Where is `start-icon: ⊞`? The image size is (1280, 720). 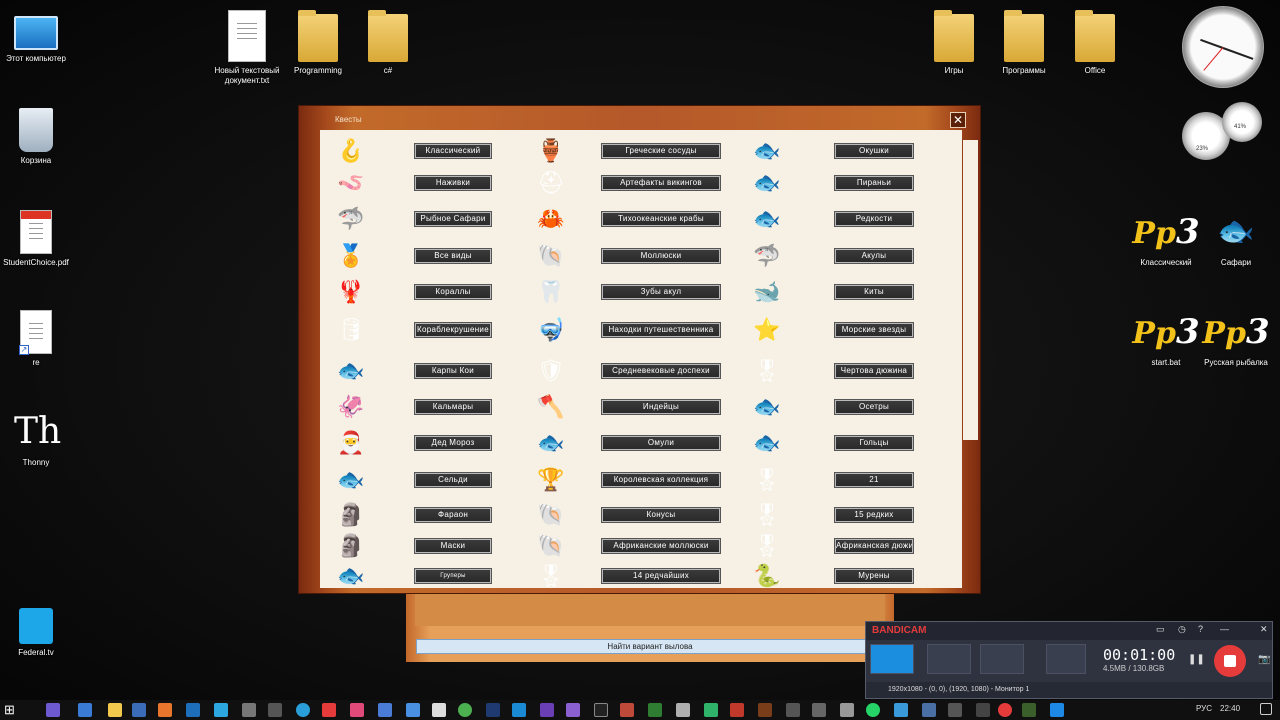
start-icon: ⊞ is located at coordinates (11, 710).